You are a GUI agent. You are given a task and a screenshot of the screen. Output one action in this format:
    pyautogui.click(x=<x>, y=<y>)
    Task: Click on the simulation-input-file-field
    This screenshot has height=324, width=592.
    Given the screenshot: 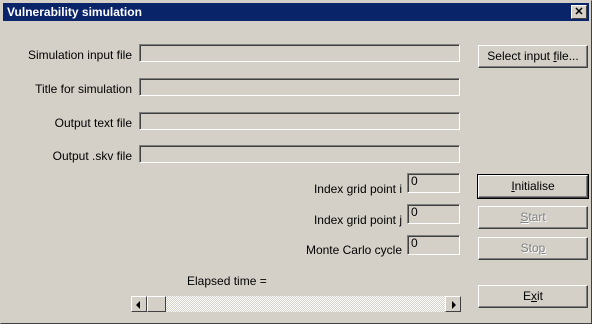 What is the action you would take?
    pyautogui.click(x=299, y=53)
    